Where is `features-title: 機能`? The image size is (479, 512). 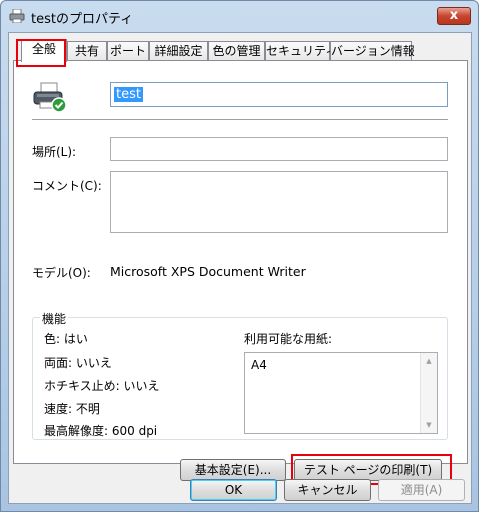 features-title: 機能 is located at coordinates (54, 318).